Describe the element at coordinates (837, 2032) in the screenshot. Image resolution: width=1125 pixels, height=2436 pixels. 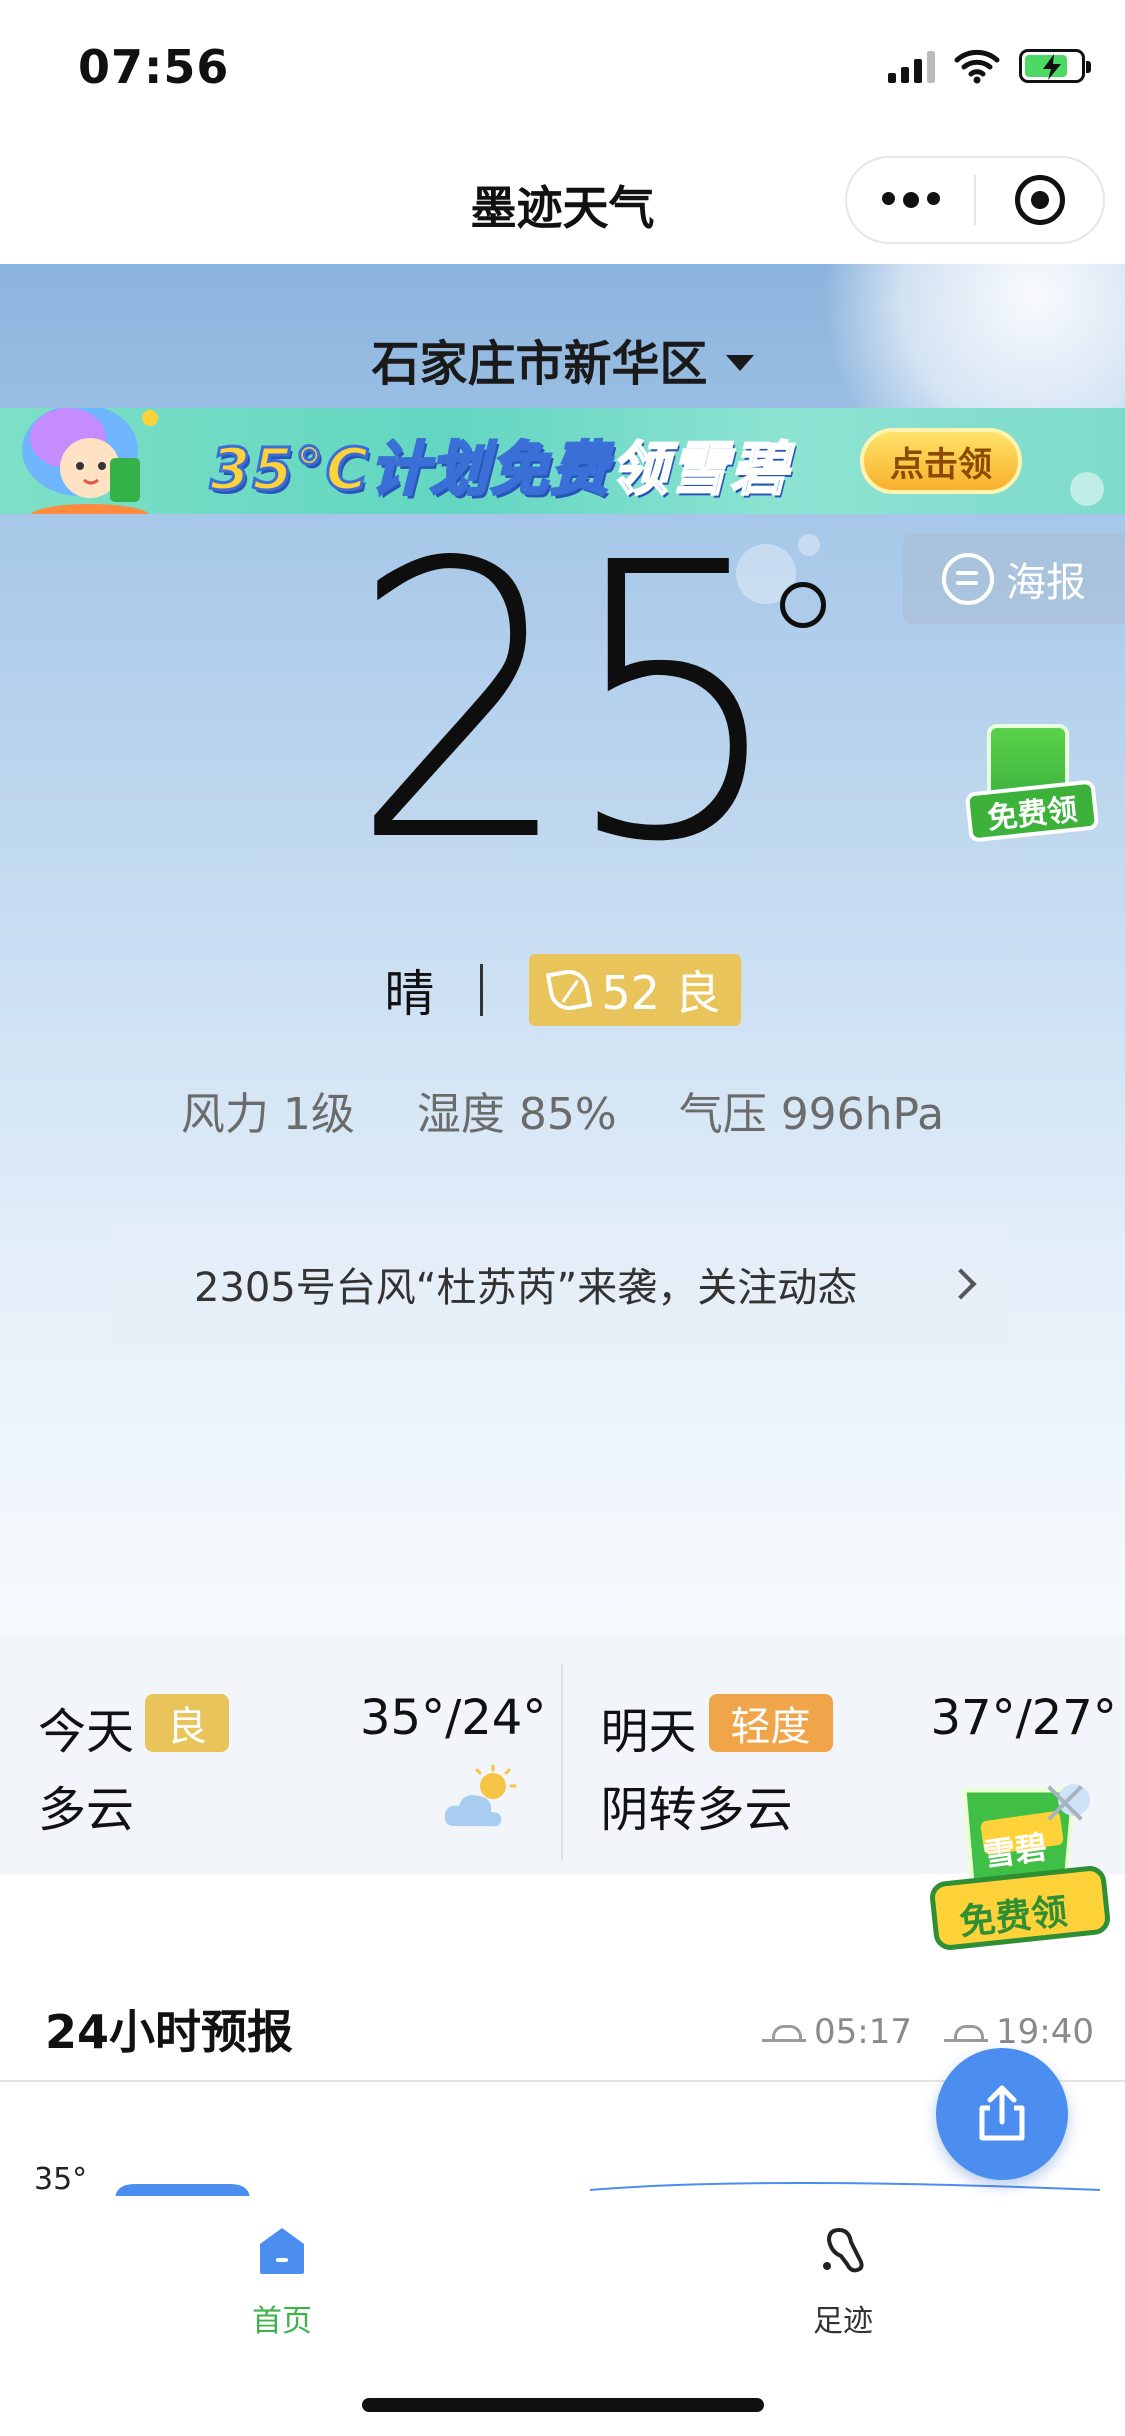
I see `sunrise-time: 05:17` at that location.